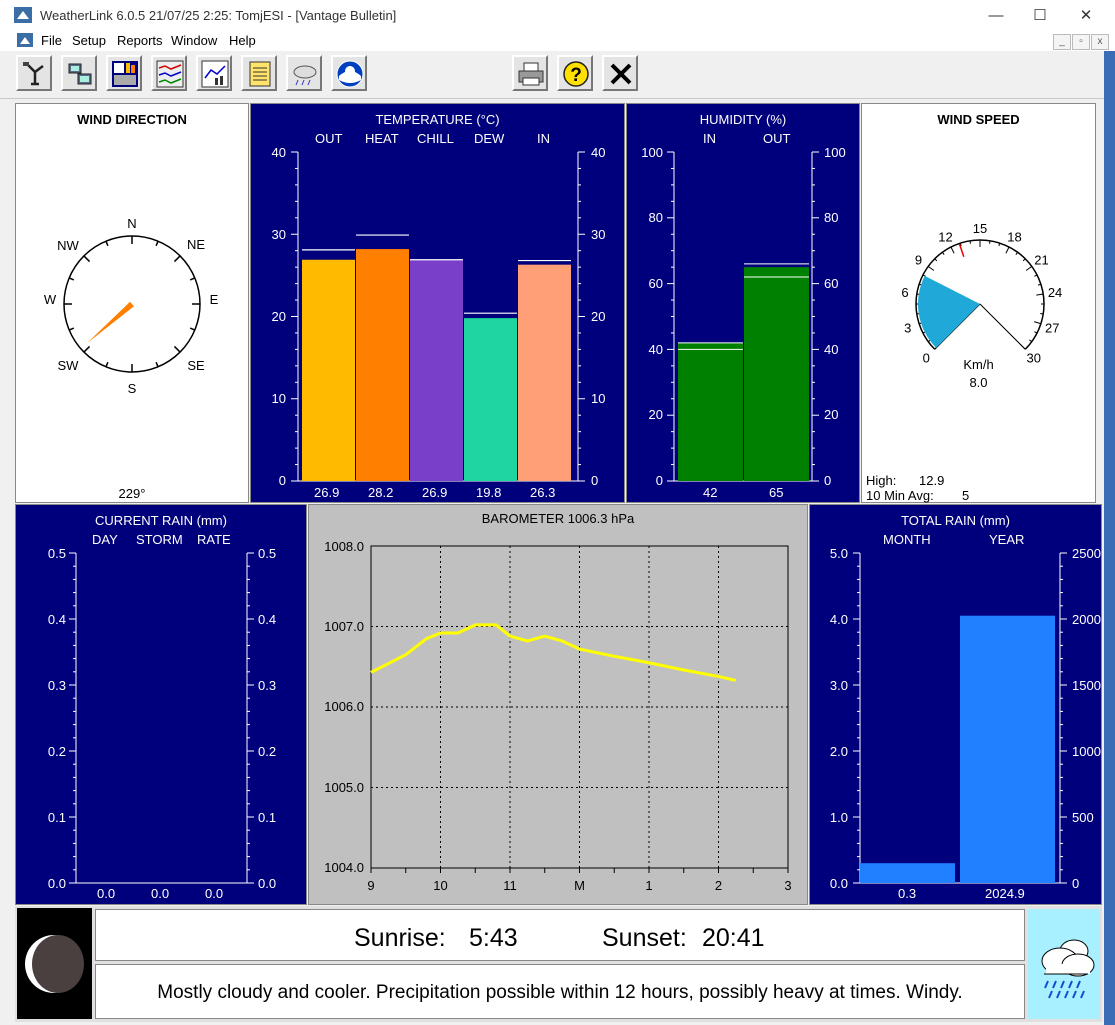 The image size is (1115, 1025). What do you see at coordinates (598, 152) in the screenshot?
I see `temp-rtick-40: 40` at bounding box center [598, 152].